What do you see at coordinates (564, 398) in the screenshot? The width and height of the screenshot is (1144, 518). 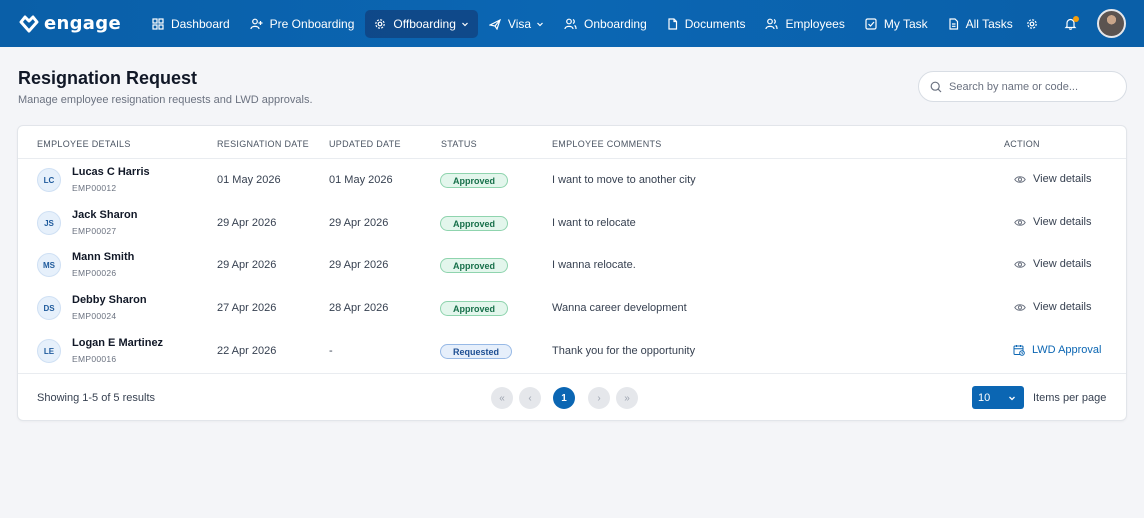 I see `page-1-button: 1` at bounding box center [564, 398].